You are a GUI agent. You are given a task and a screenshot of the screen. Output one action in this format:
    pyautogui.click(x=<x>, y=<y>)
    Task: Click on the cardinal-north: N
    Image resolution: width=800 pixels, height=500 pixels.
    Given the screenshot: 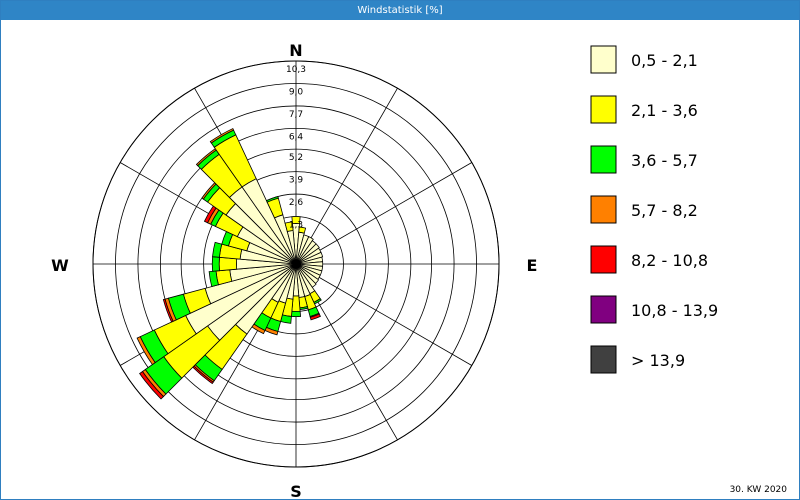 What is the action you would take?
    pyautogui.click(x=295, y=50)
    